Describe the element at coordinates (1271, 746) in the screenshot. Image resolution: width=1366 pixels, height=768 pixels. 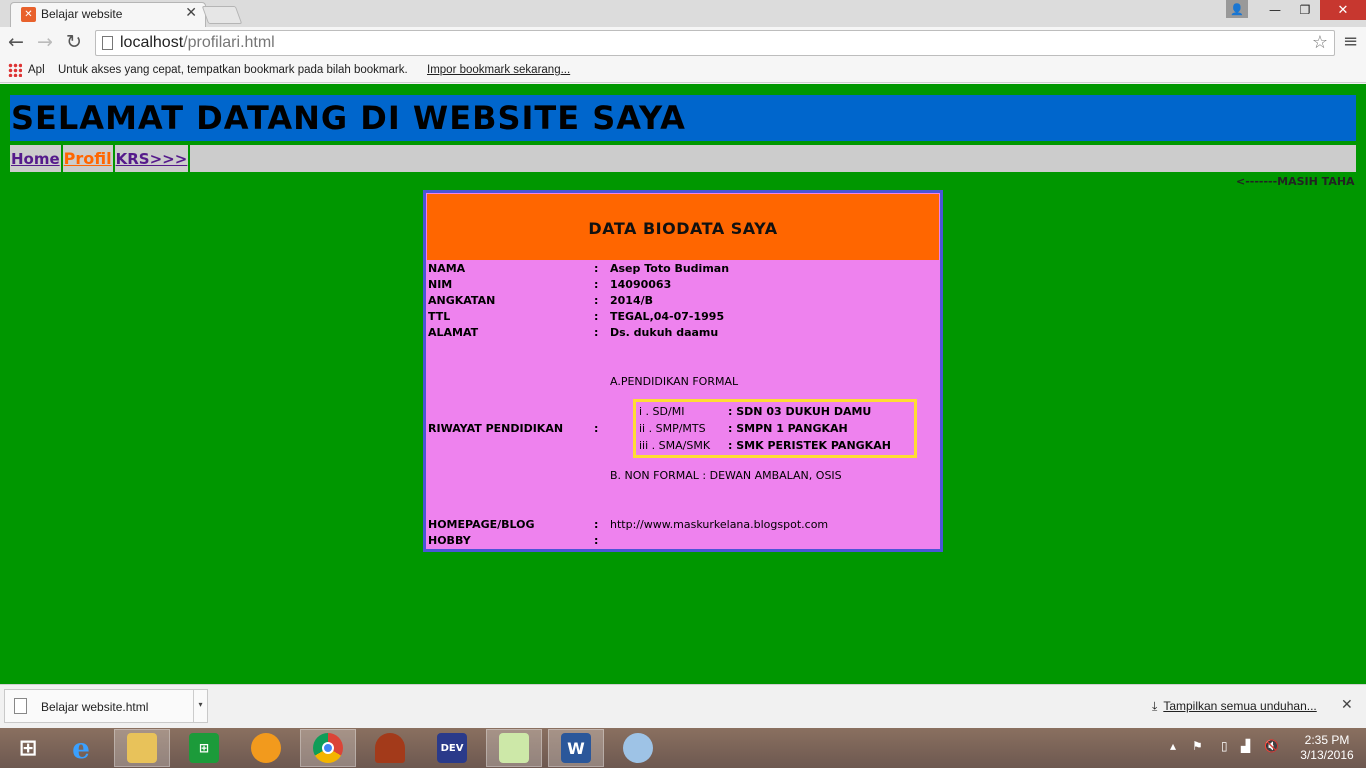
I see `volume-muted-icon: 🔇` at that location.